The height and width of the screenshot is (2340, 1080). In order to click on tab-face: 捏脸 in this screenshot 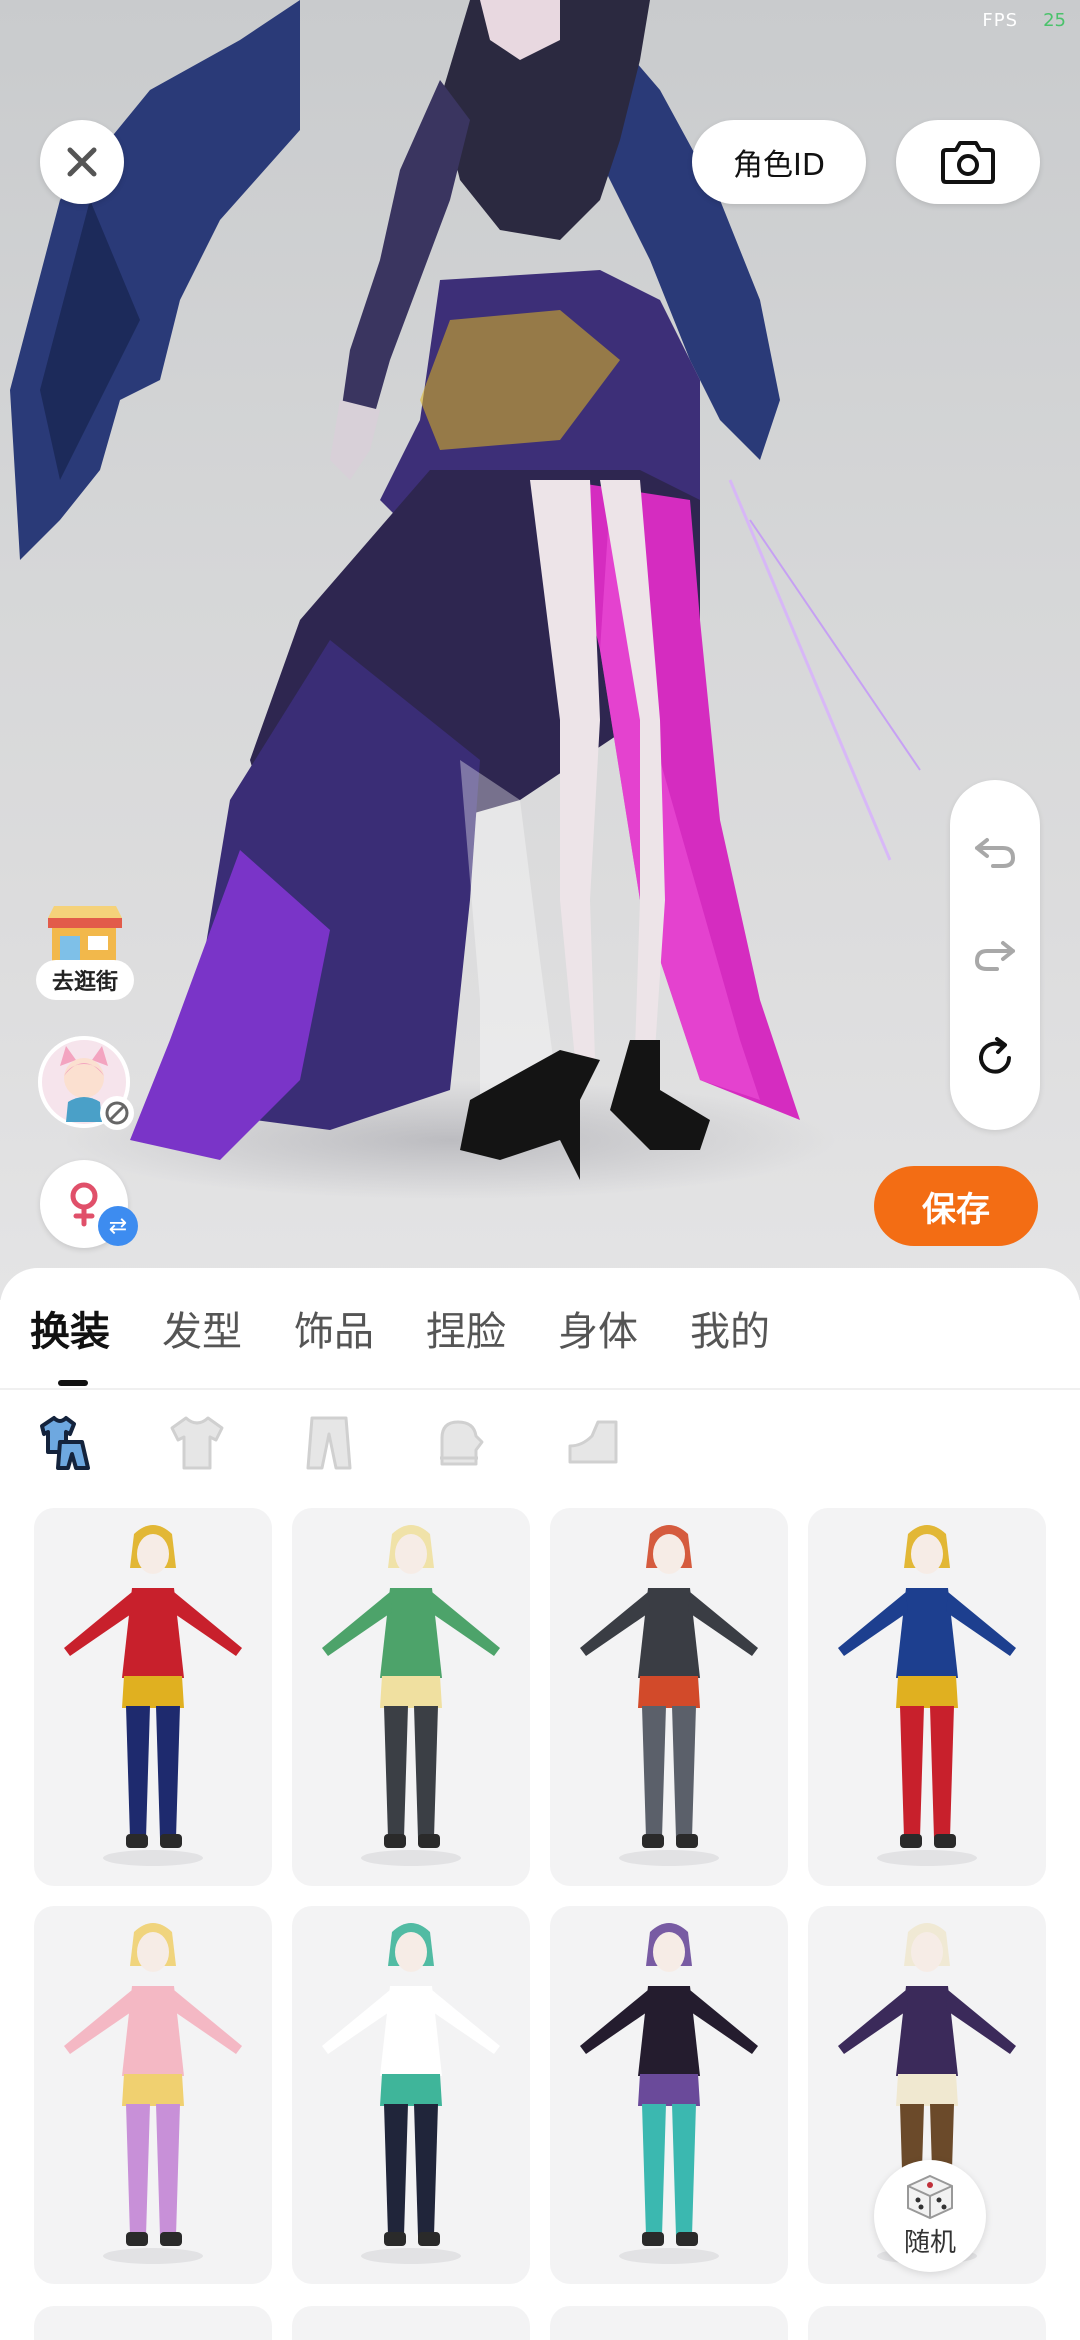, I will do `click(466, 1336)`.